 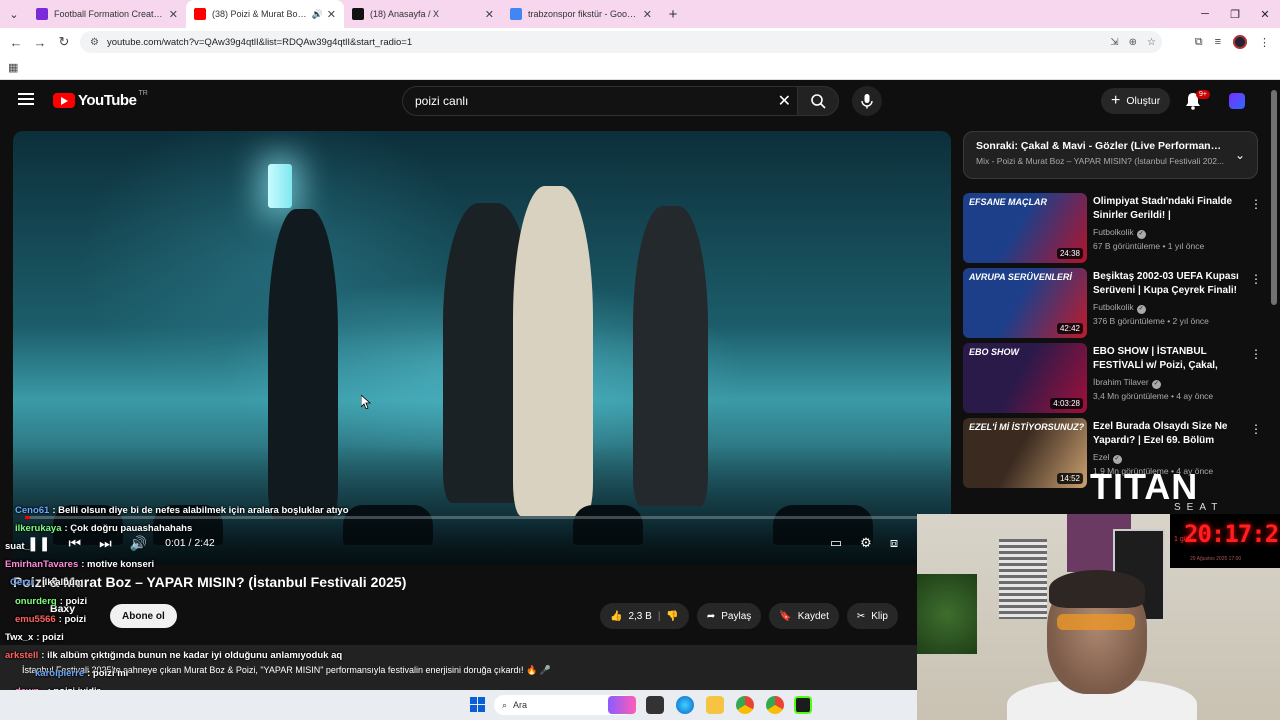 I want to click on extensions-icon: ⧉, so click(x=1199, y=42).